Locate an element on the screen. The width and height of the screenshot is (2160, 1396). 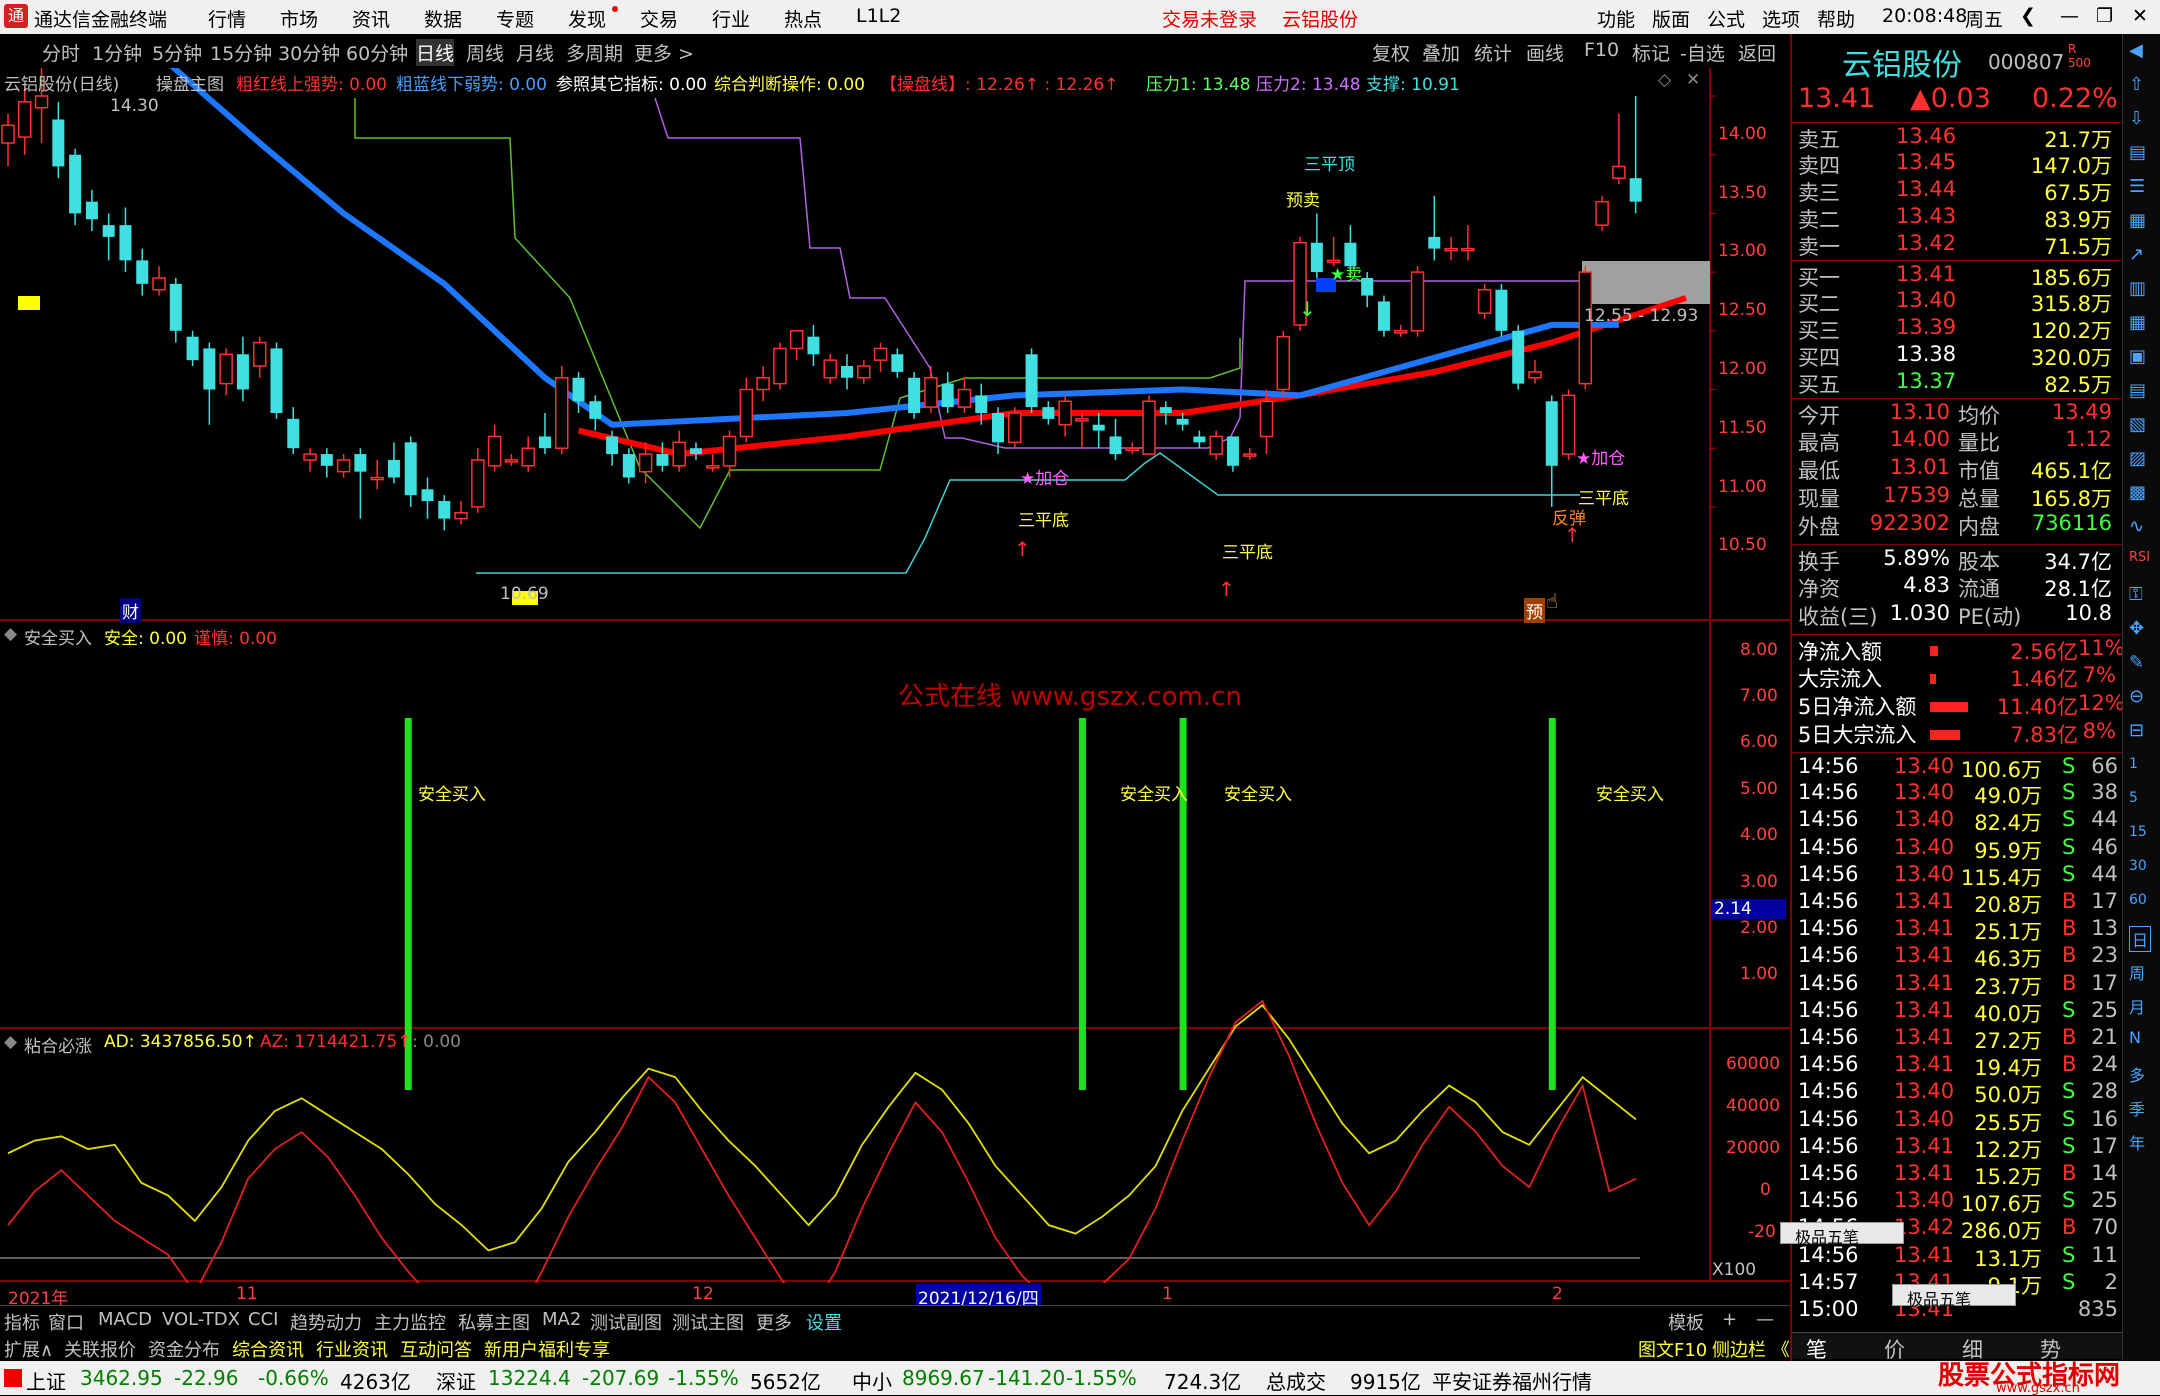
btn-biaoji: 标记 is located at coordinates (1651, 52).